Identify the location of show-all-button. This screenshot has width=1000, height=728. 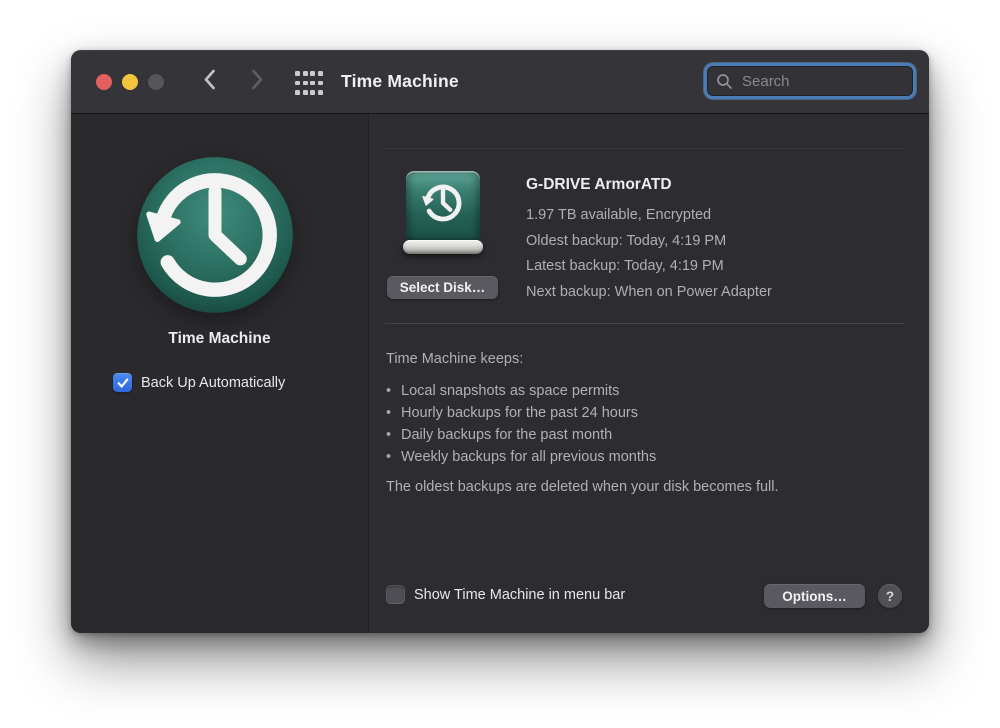
(309, 83).